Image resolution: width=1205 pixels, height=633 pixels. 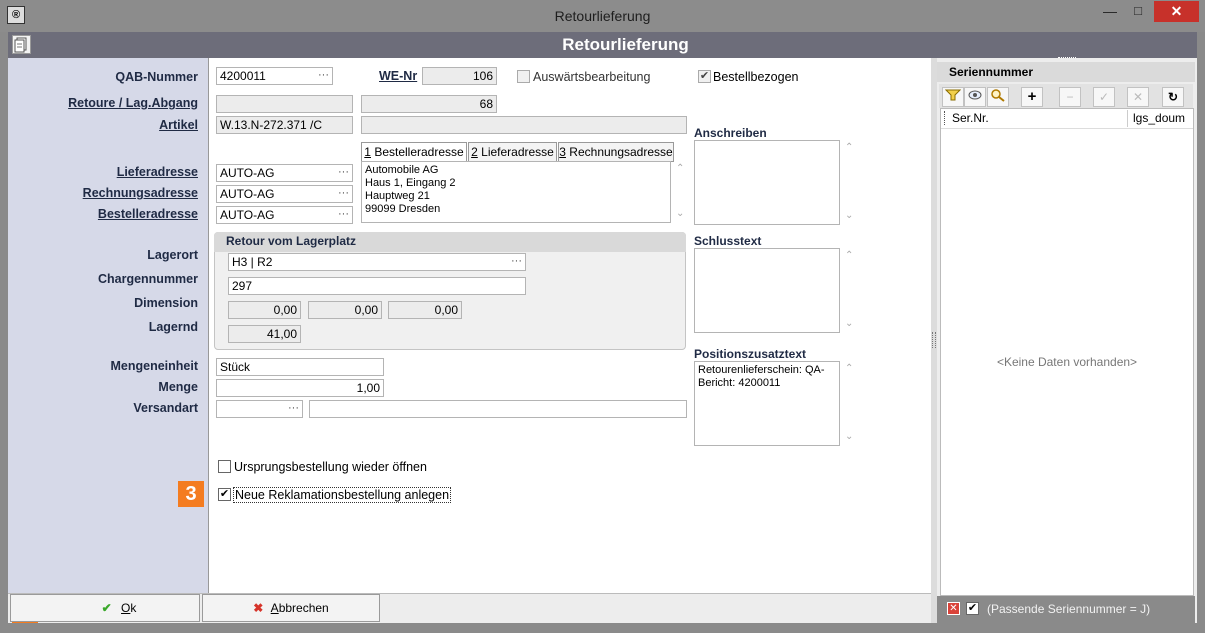 I want to click on tab-lieferadresse: 2 Lieferadresse, so click(x=512, y=152).